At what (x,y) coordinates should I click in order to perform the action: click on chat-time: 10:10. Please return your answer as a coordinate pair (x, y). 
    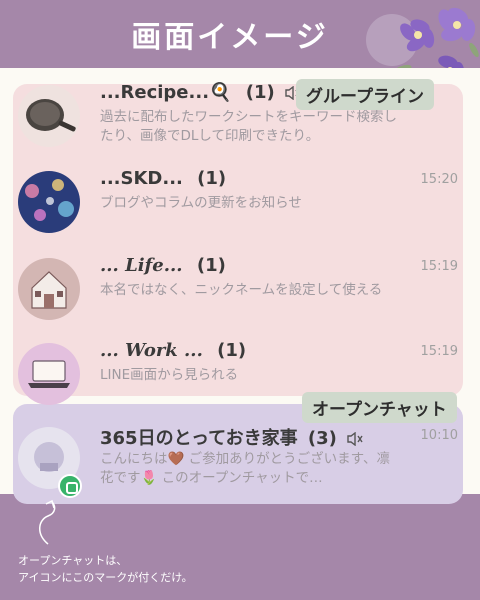
    Looking at the image, I should click on (439, 435).